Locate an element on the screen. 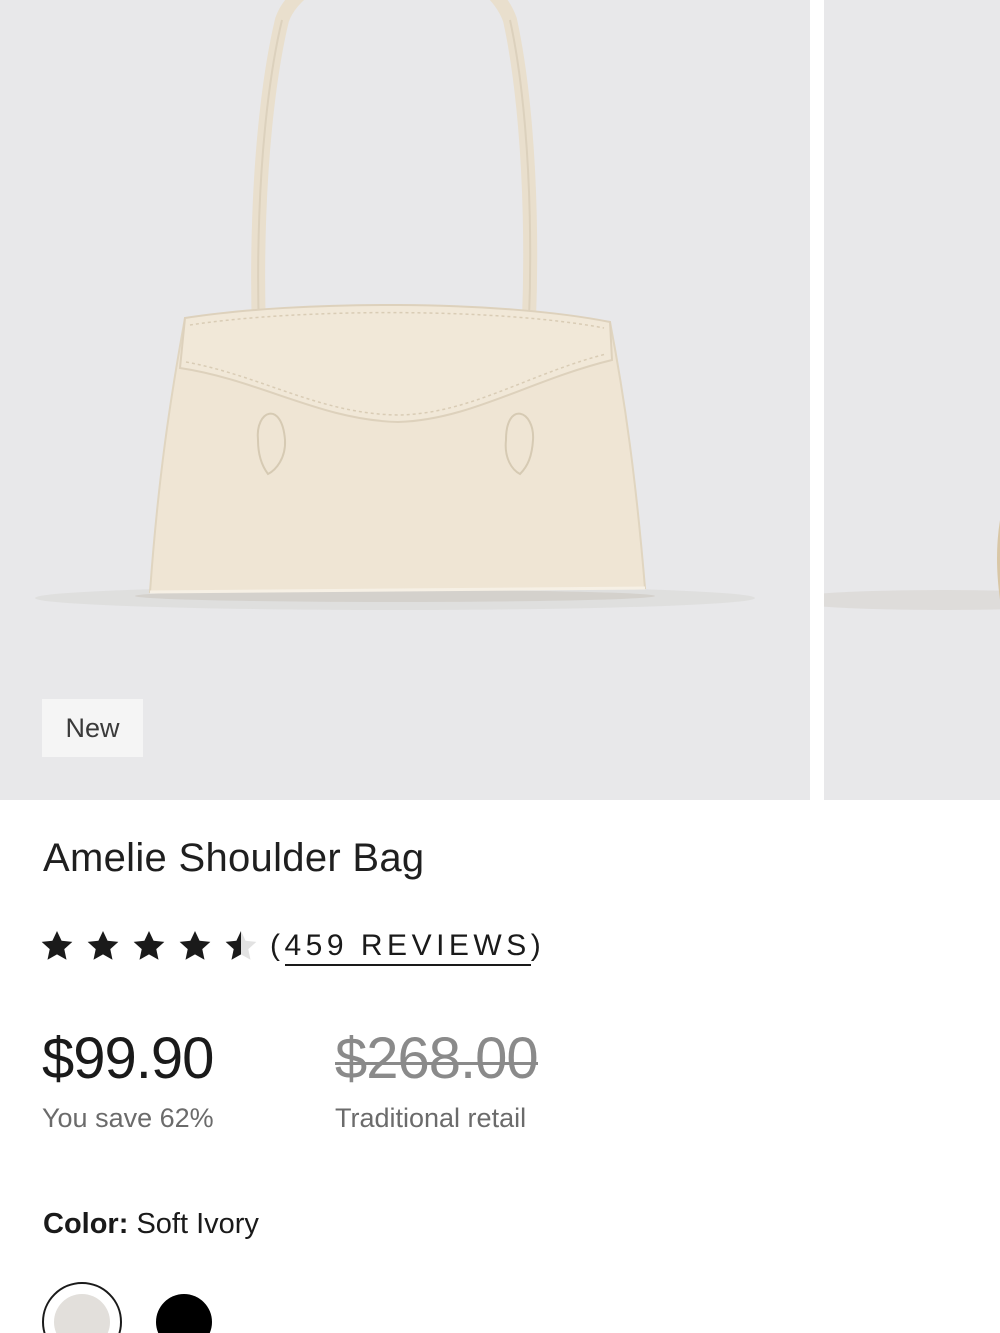 The image size is (1000, 1333). reviews-link: 459 REVIEWS is located at coordinates (407, 947).